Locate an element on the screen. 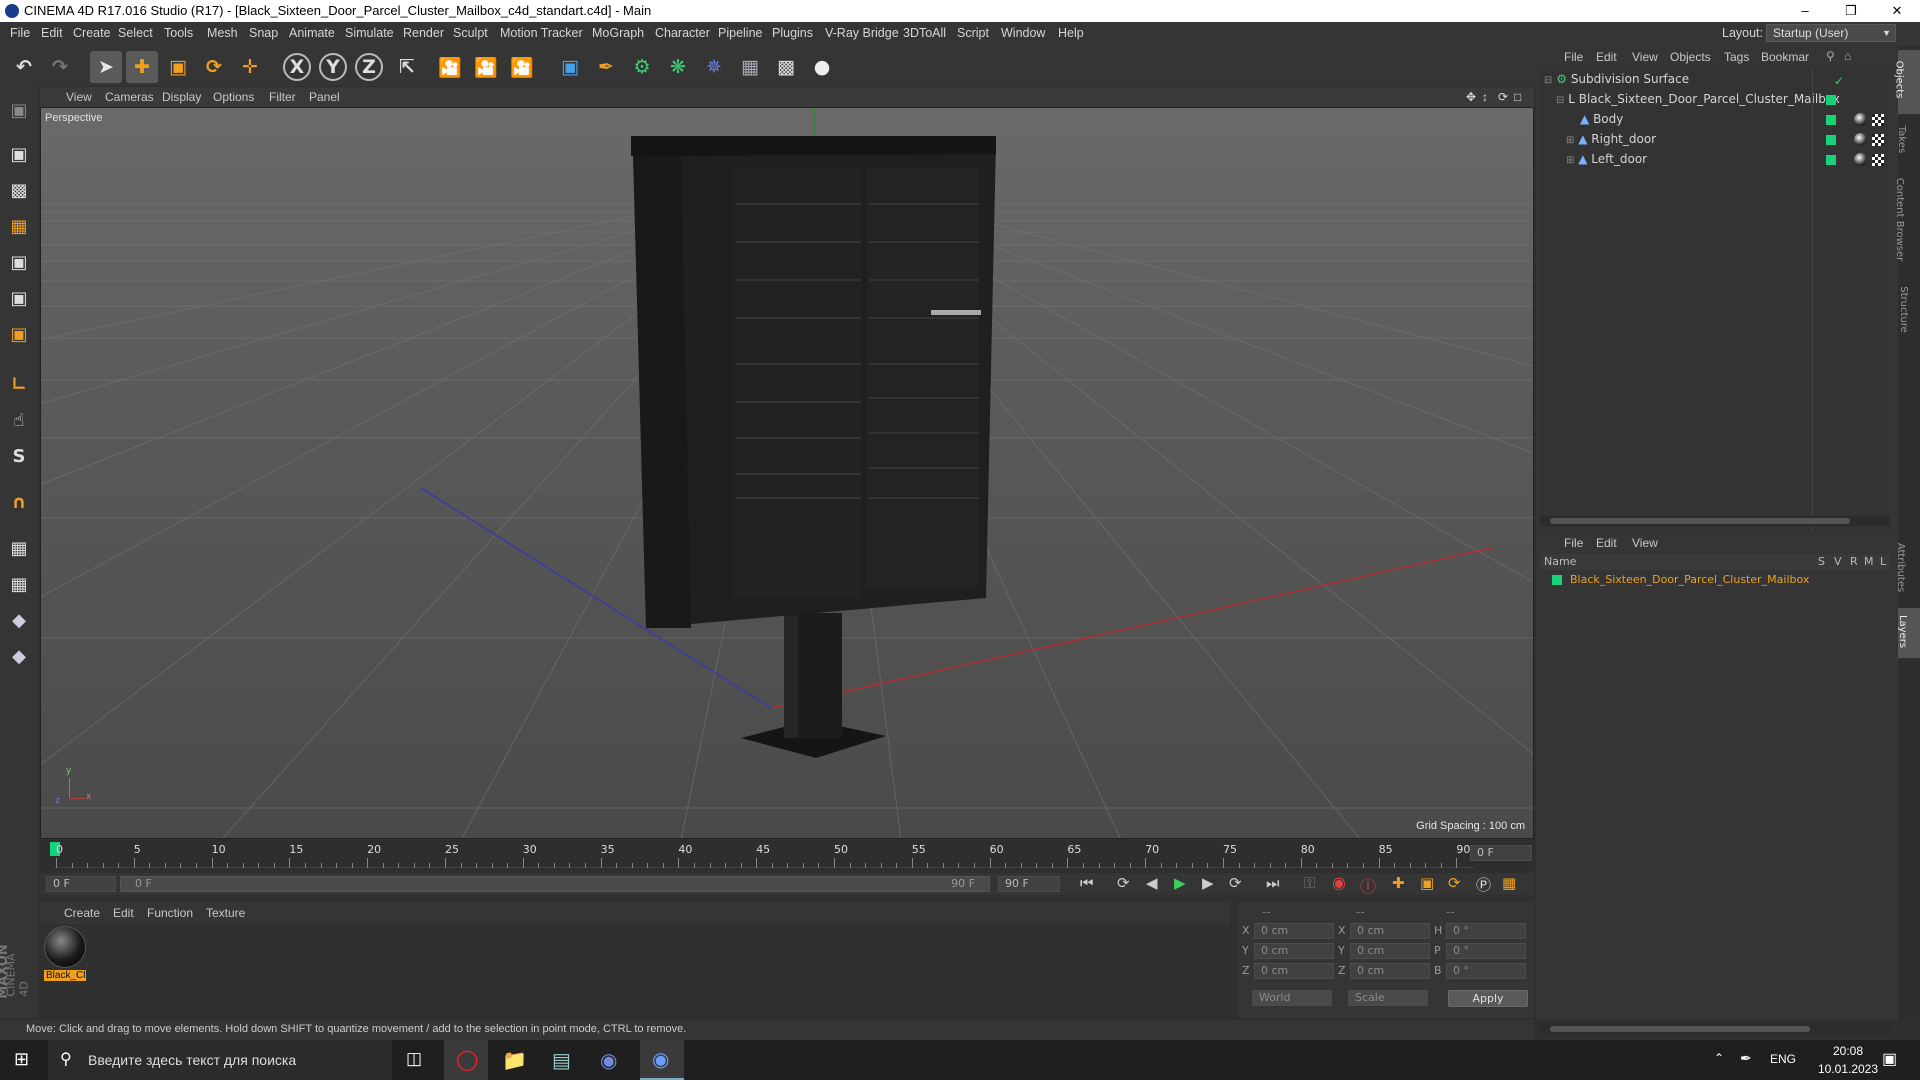  key-scale-icon: ▣ is located at coordinates (1427, 883).